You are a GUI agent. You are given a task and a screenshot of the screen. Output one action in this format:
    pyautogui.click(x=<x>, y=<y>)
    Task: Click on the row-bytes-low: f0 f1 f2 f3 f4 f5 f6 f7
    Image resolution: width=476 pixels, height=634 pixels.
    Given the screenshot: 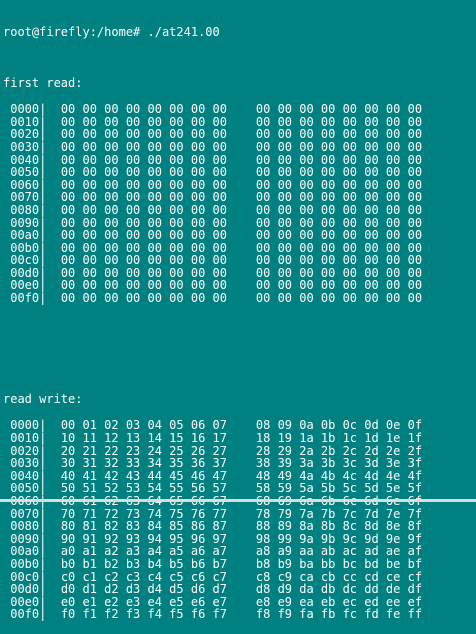 What is the action you would take?
    pyautogui.click(x=143, y=614)
    